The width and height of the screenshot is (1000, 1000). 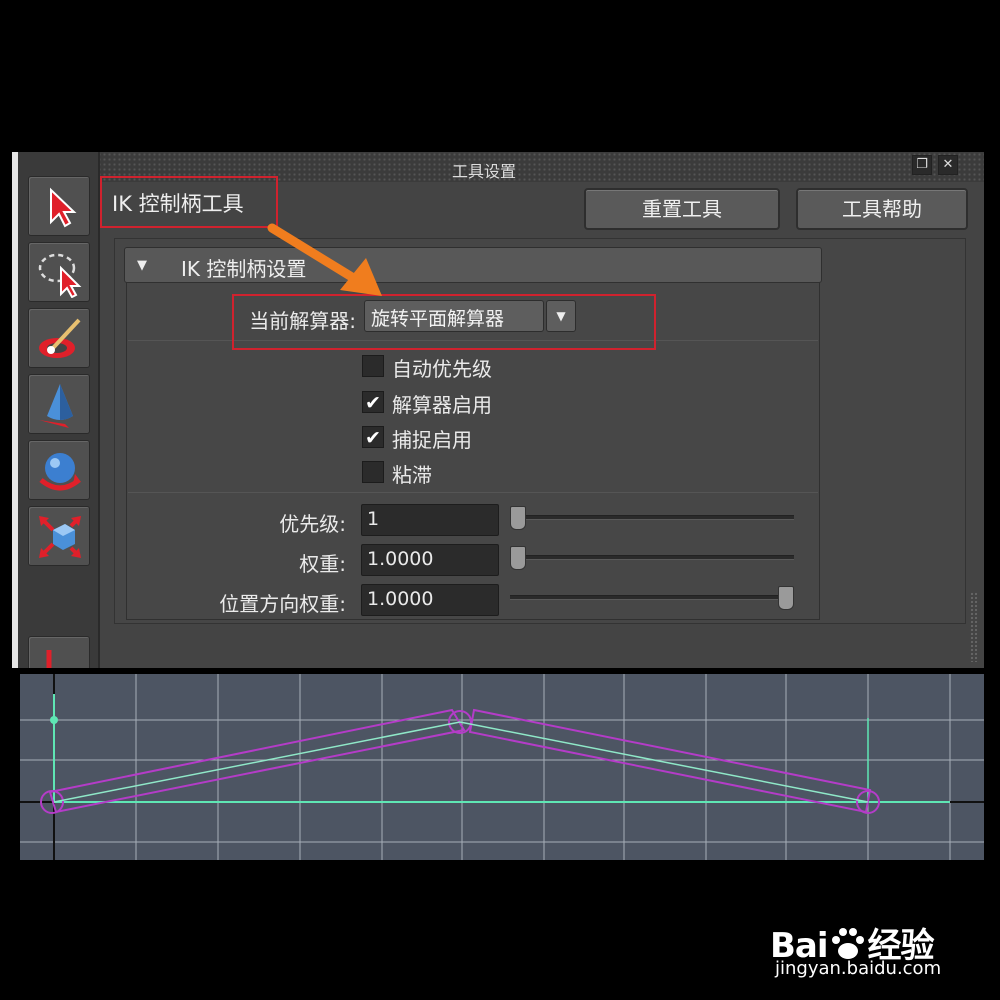 What do you see at coordinates (858, 968) in the screenshot?
I see `watermark-url: jingyan.baidu.com` at bounding box center [858, 968].